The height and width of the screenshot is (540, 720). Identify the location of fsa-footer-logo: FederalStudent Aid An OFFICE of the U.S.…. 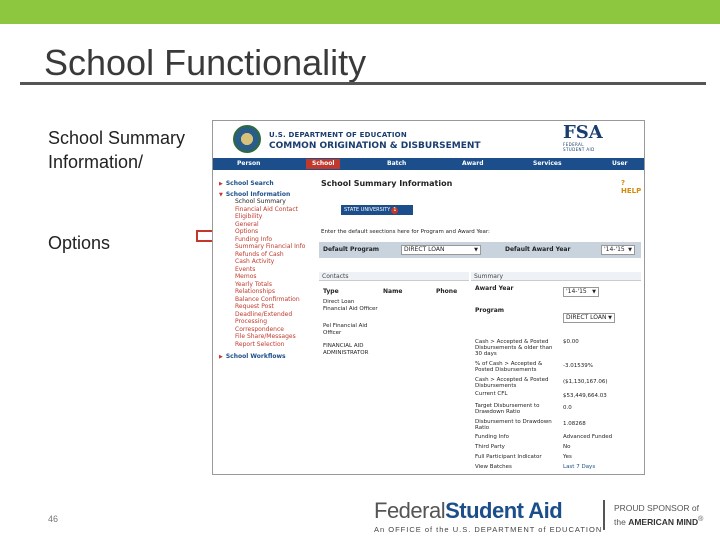
(488, 516).